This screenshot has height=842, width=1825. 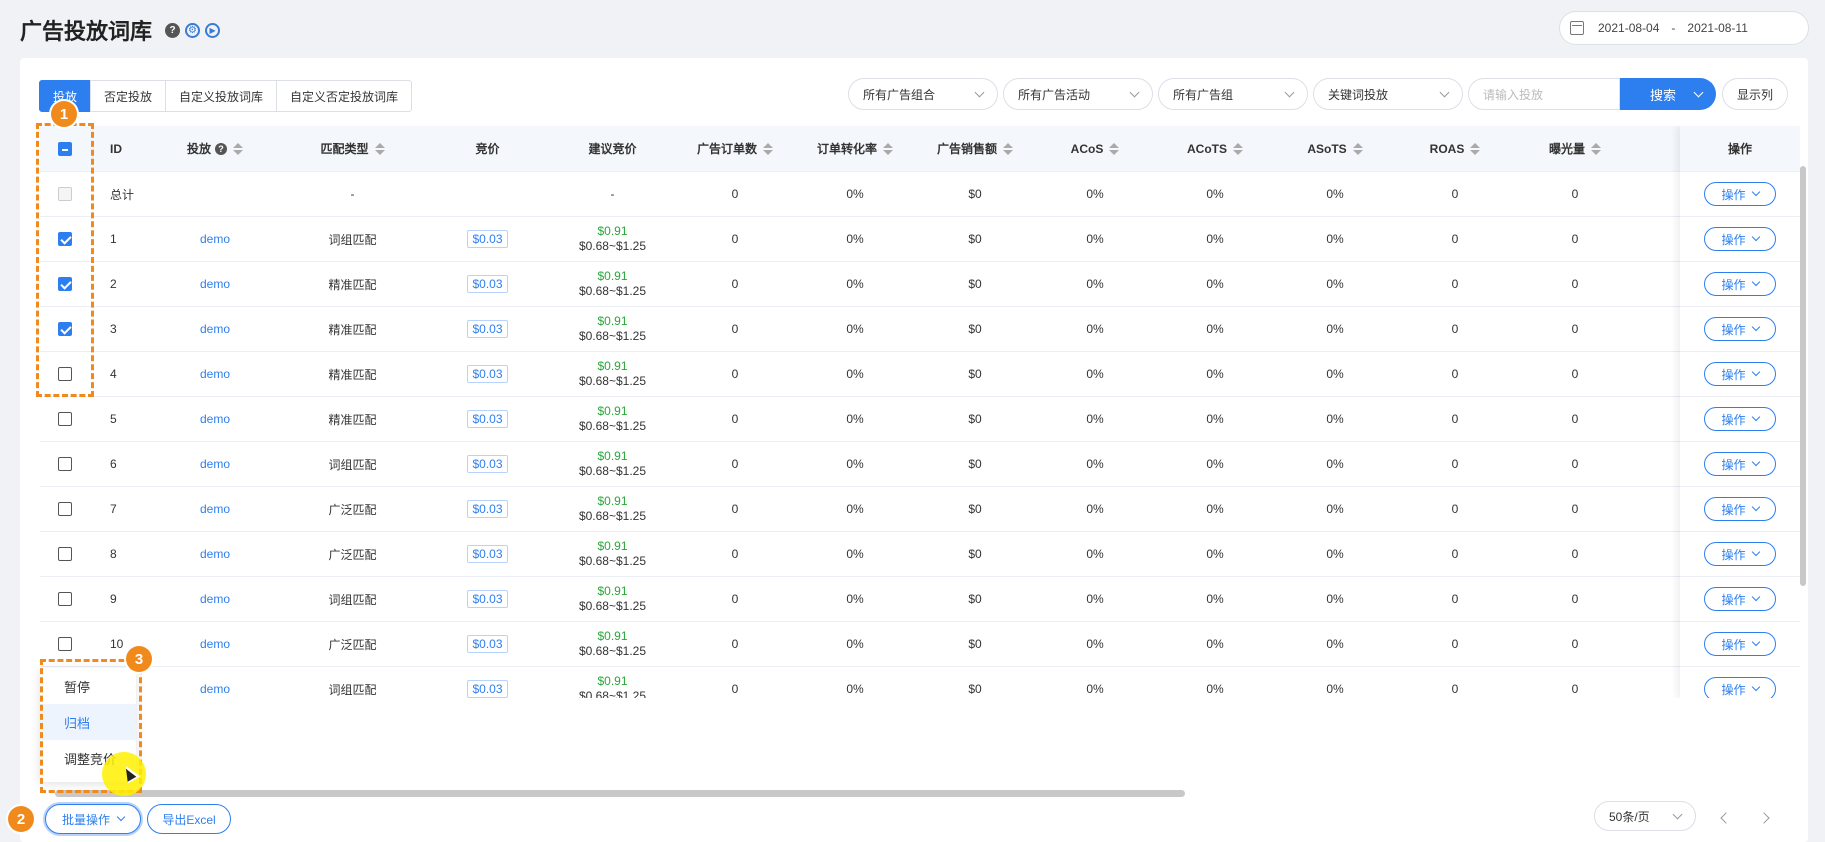 I want to click on chevron-down-icon, so click(x=121, y=817).